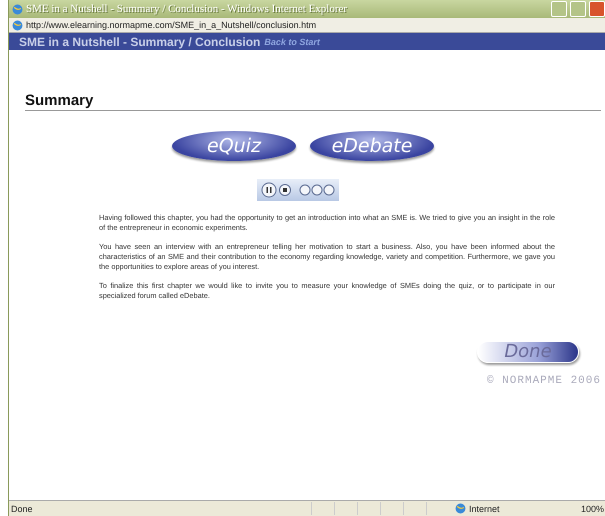 This screenshot has width=605, height=516. What do you see at coordinates (485, 509) in the screenshot?
I see `zone-text: Internet` at bounding box center [485, 509].